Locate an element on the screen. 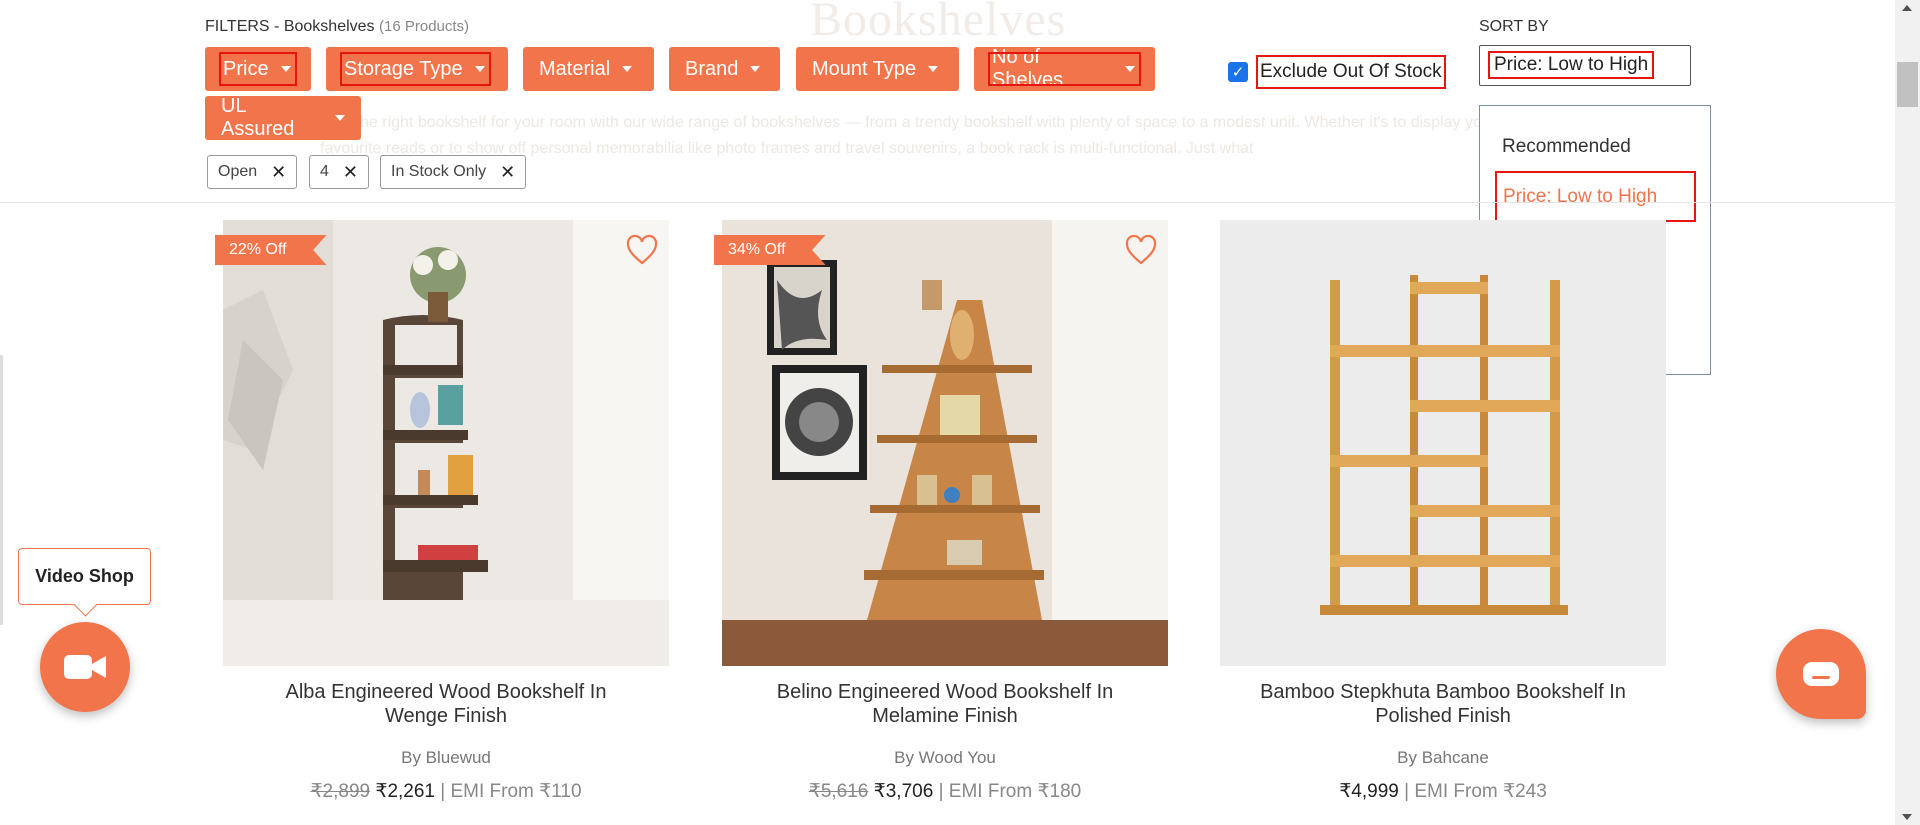 This screenshot has width=1920, height=825. header-divider is located at coordinates (947, 202).